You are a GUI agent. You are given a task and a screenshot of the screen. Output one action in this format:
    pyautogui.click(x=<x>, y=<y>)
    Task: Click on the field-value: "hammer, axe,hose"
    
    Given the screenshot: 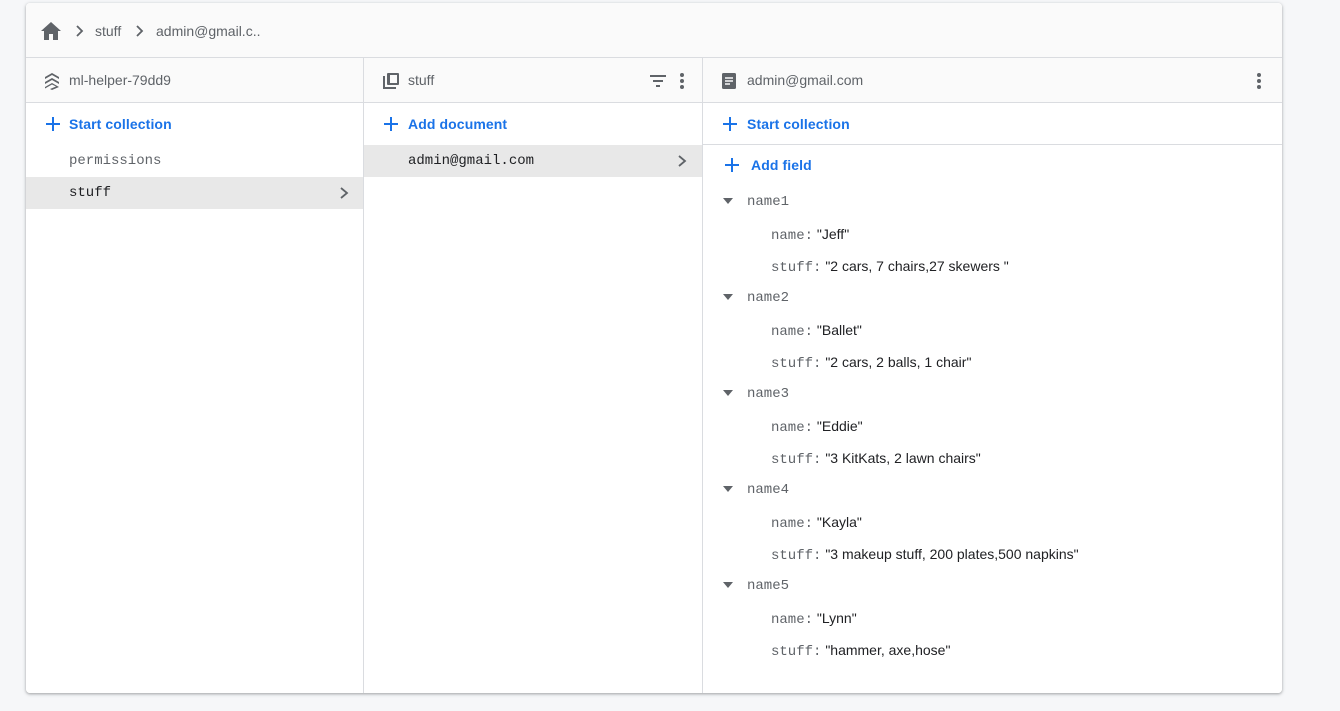 What is the action you would take?
    pyautogui.click(x=888, y=650)
    